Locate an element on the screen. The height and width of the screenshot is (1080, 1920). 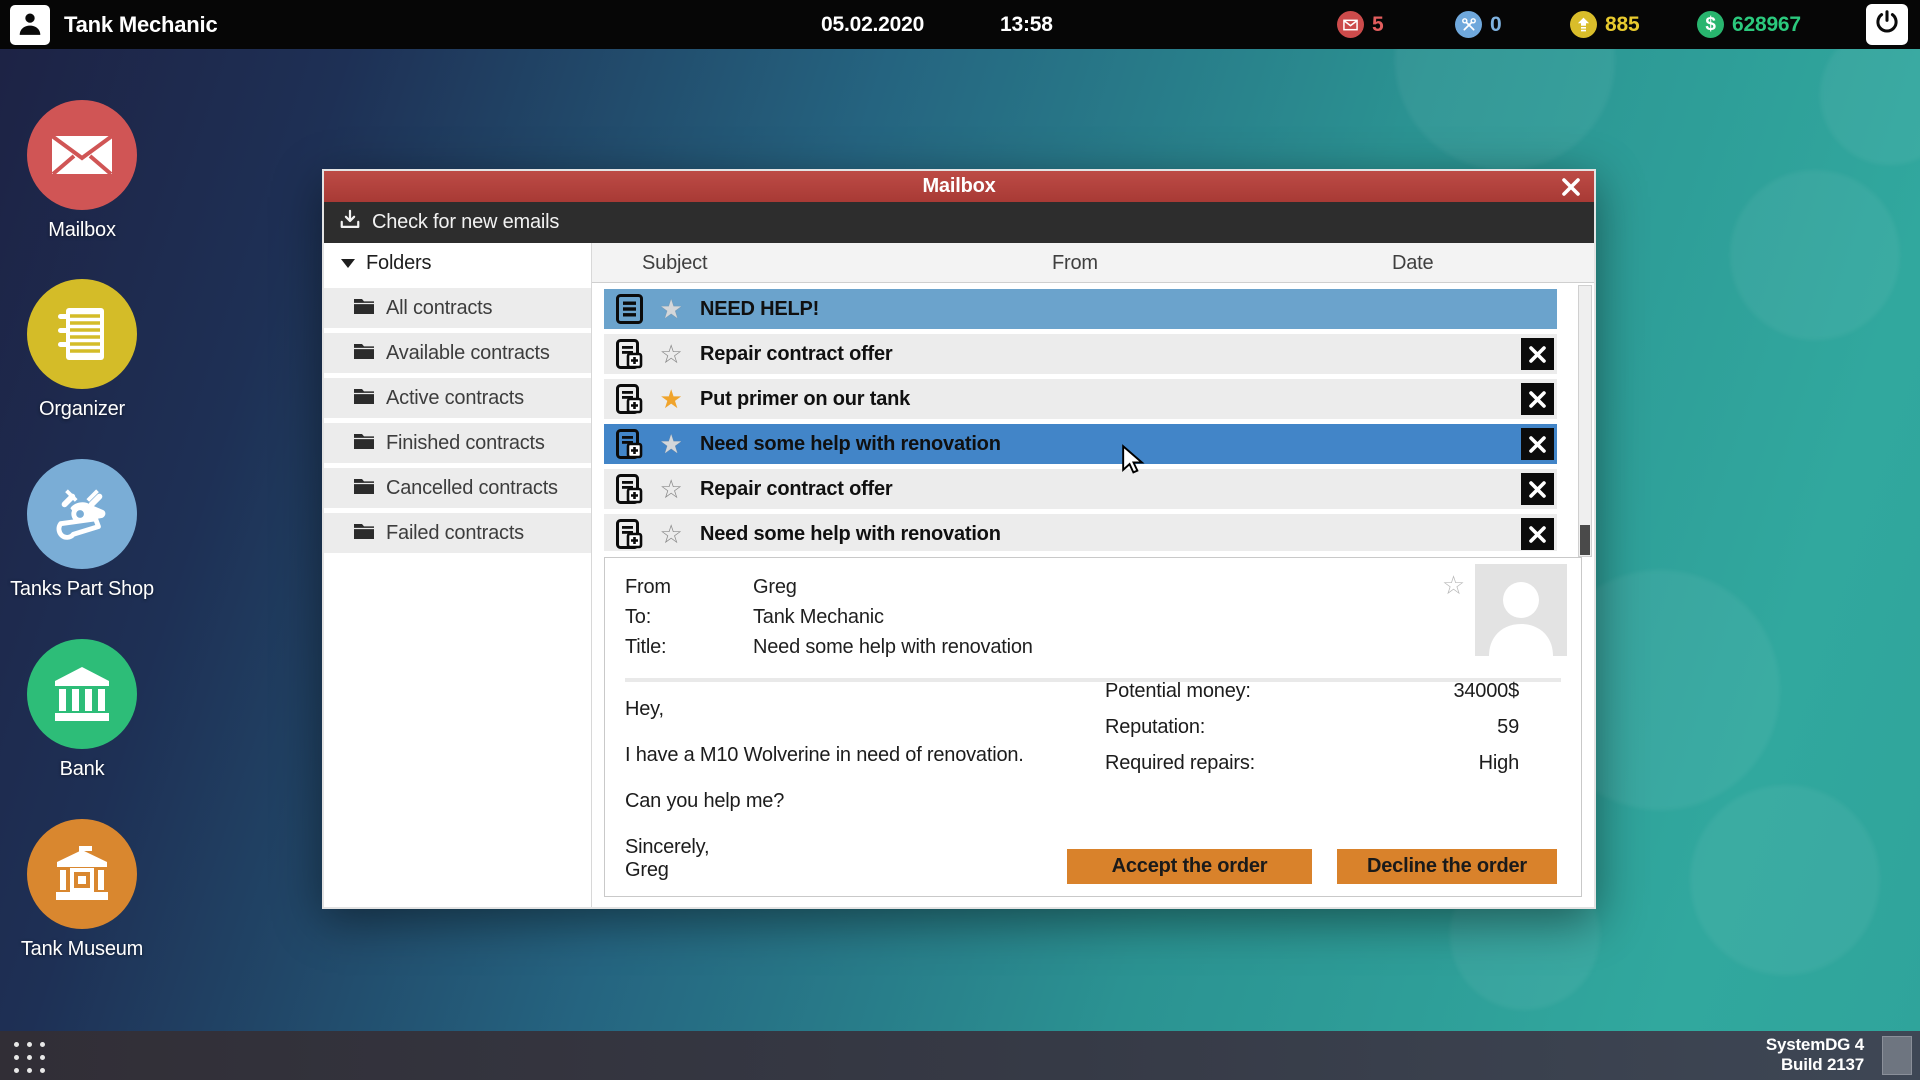
window-titlebar: Mailbox is located at coordinates (959, 186).